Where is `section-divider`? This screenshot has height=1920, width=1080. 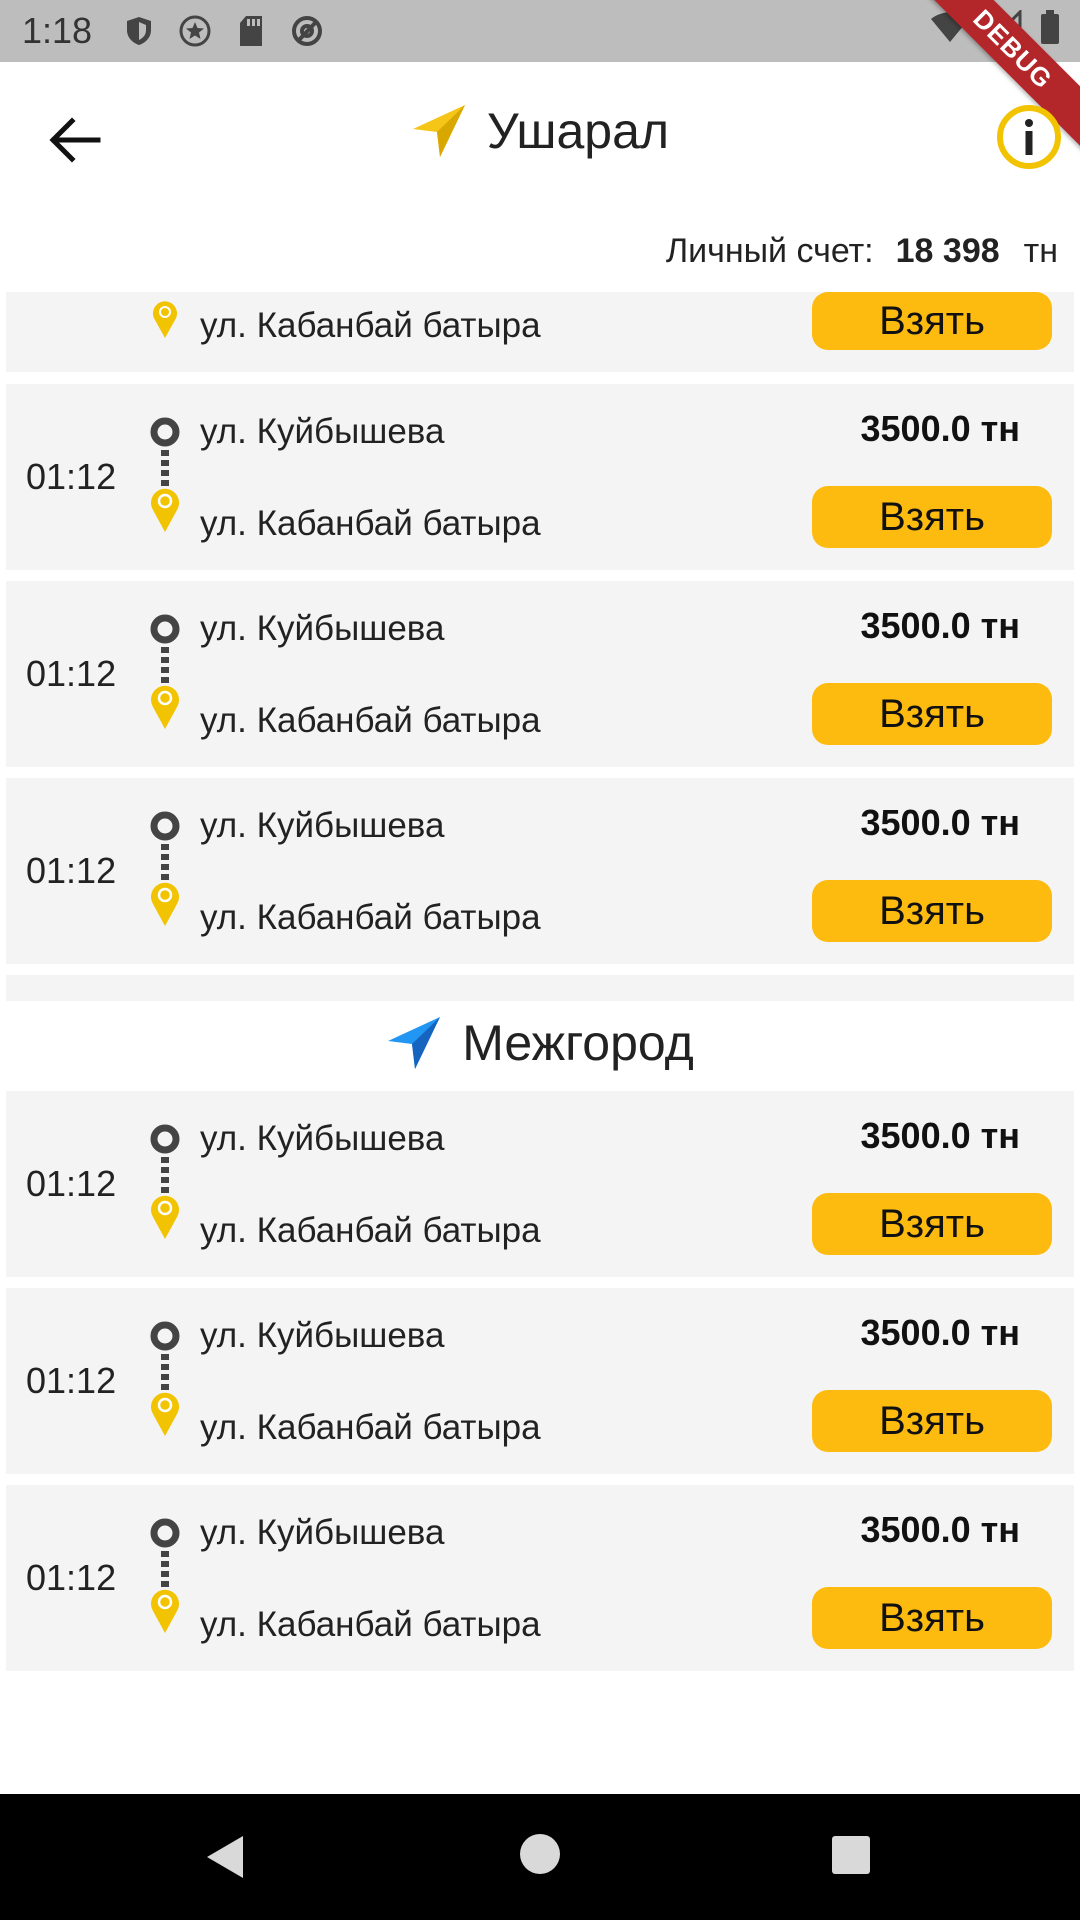 section-divider is located at coordinates (540, 988).